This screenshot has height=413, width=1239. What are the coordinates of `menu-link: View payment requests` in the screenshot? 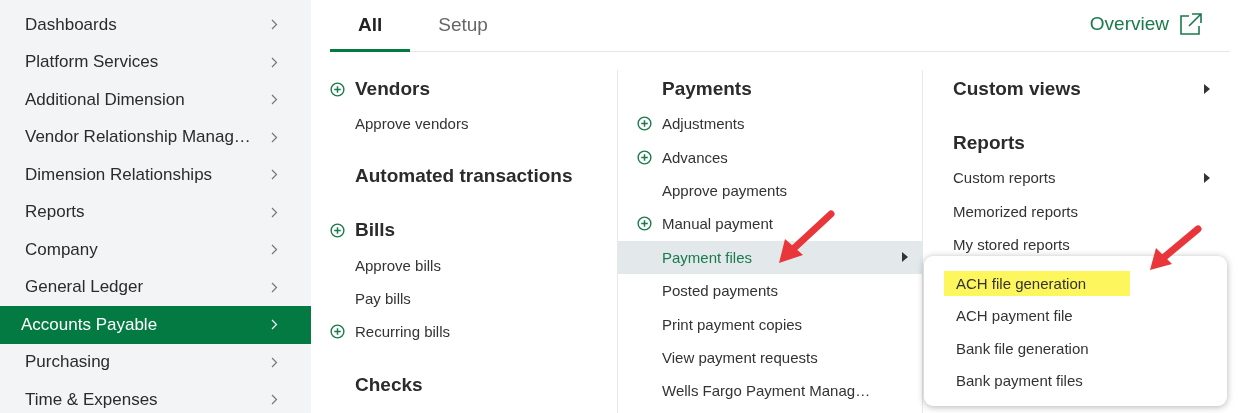 It's located at (740, 357).